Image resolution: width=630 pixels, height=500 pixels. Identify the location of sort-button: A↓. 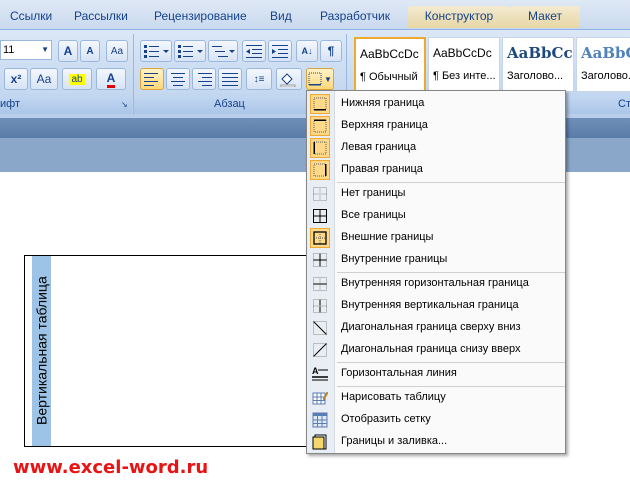
(307, 51).